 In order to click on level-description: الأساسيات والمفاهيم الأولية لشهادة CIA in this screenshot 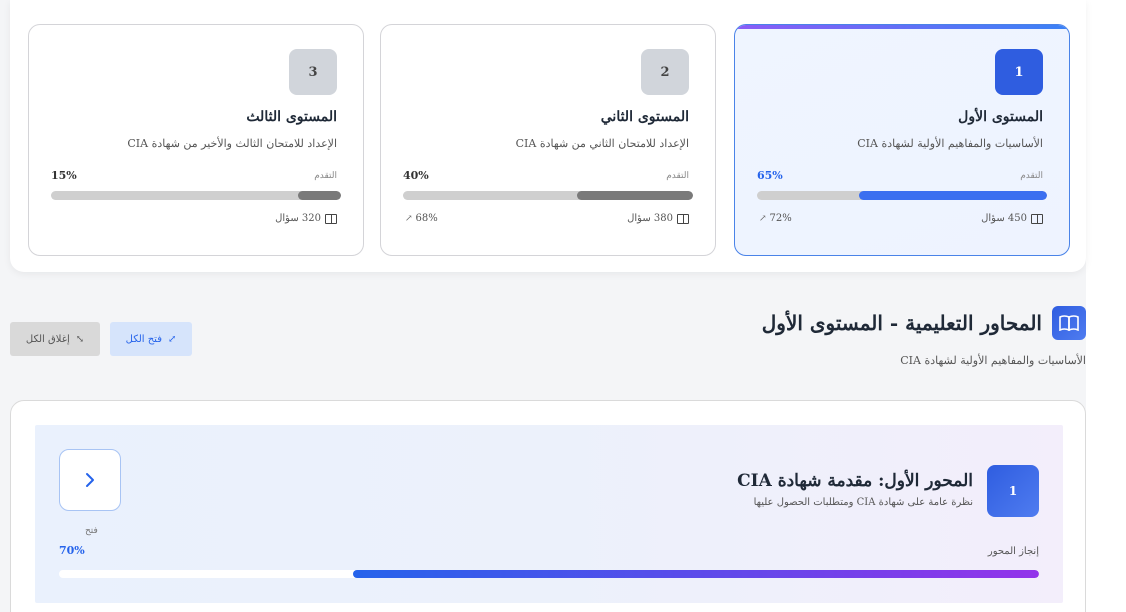, I will do `click(950, 143)`.